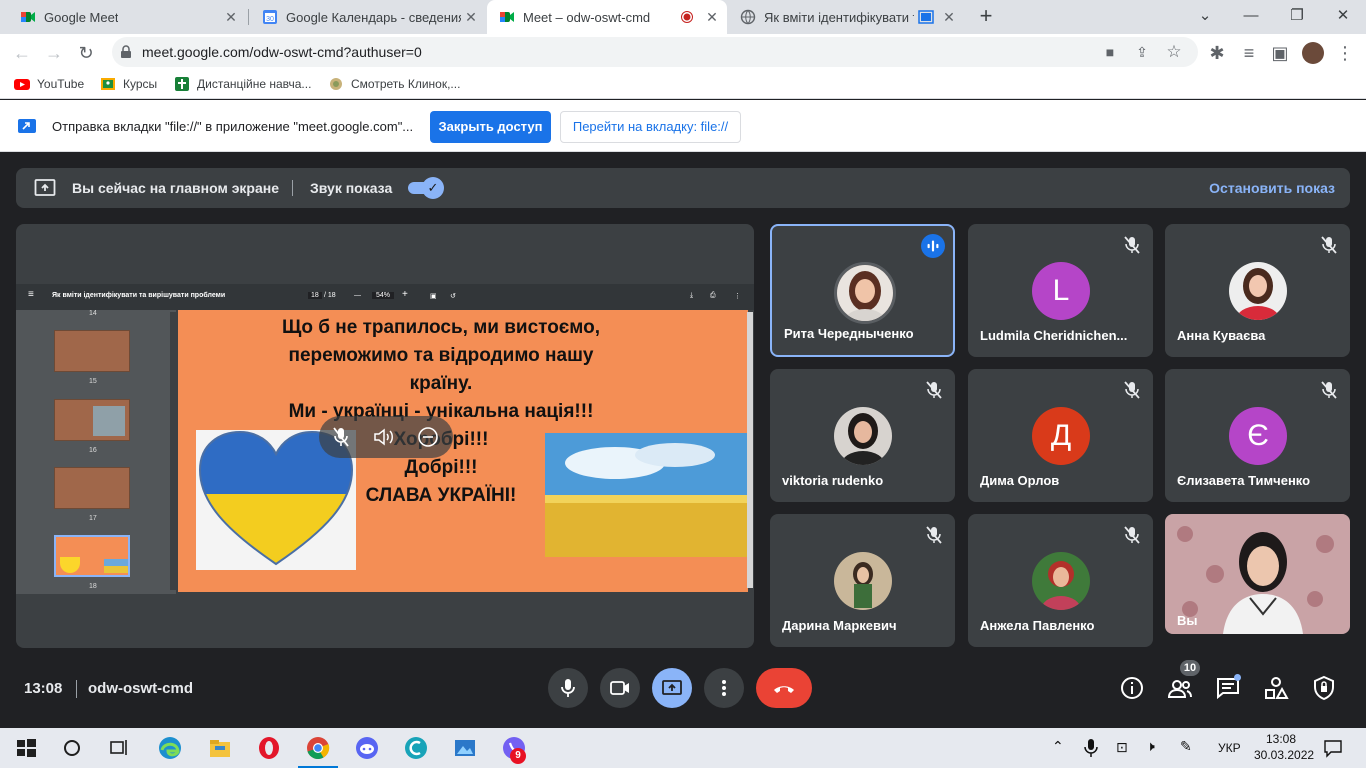 This screenshot has width=1366, height=768. What do you see at coordinates (737, 296) in the screenshot?
I see `pdf-more-icon: ⋮` at bounding box center [737, 296].